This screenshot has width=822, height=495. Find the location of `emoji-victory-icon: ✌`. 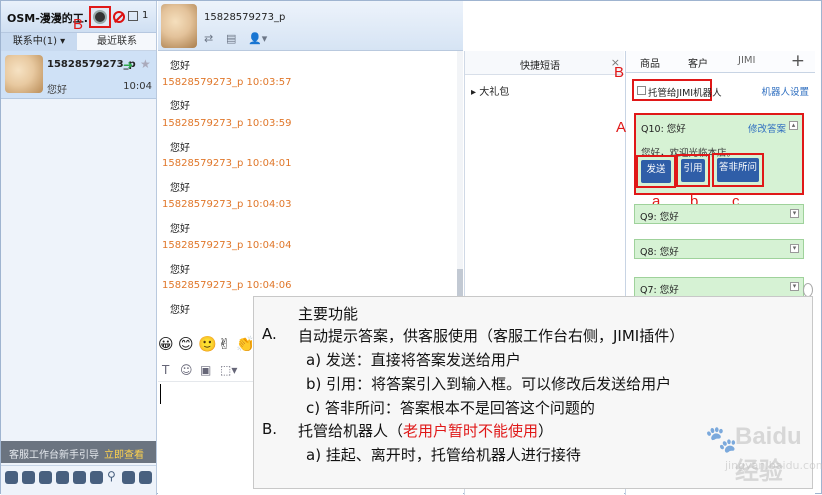

emoji-victory-icon: ✌ is located at coordinates (224, 344).